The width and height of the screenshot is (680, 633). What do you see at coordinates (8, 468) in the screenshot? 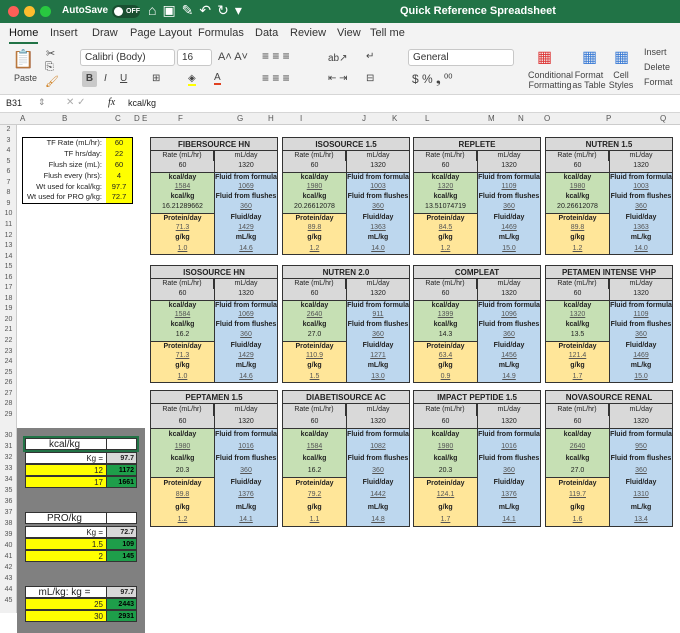
I see `row-number: 33` at bounding box center [8, 468].